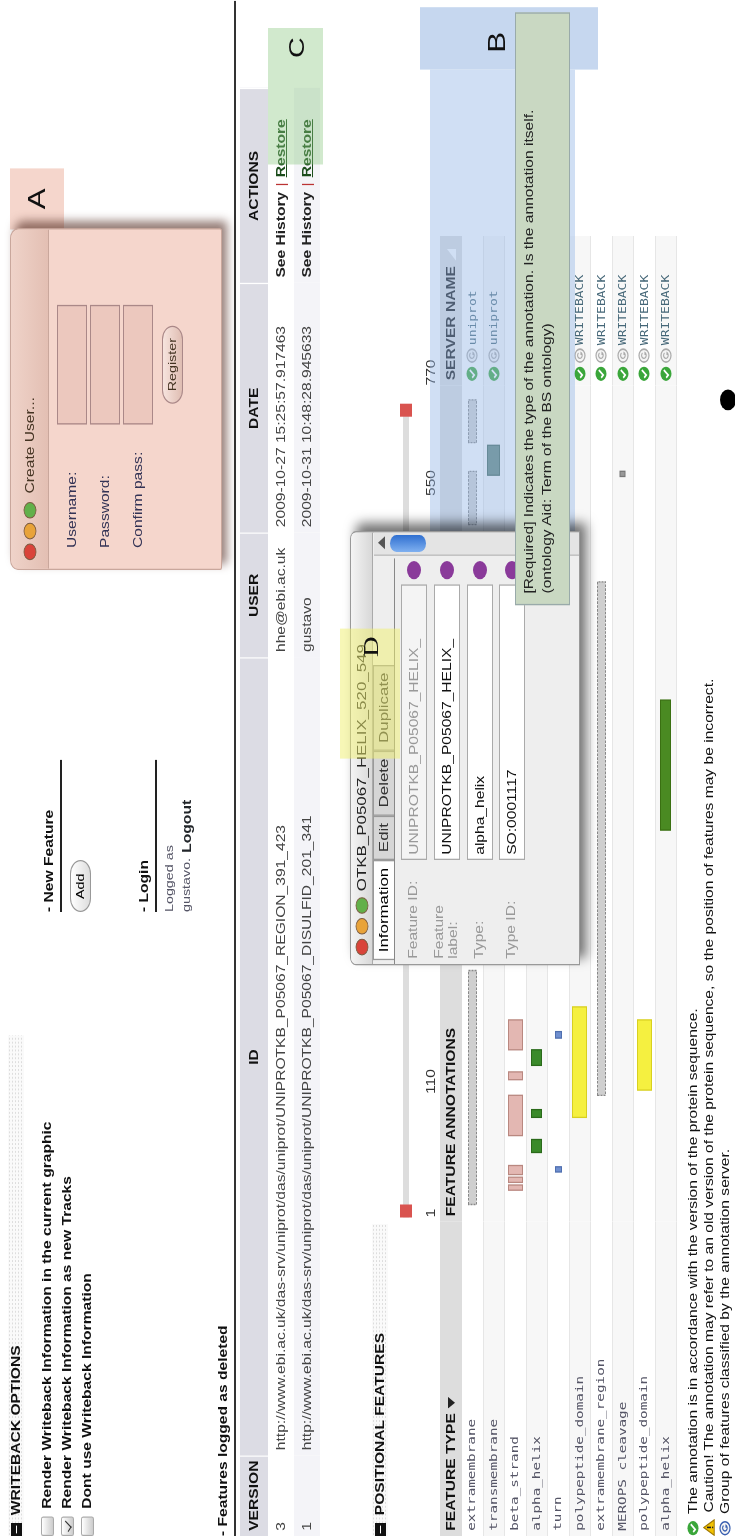  I want to click on legend-text: Group of features classified by the annotation server., so click(725, 1331).